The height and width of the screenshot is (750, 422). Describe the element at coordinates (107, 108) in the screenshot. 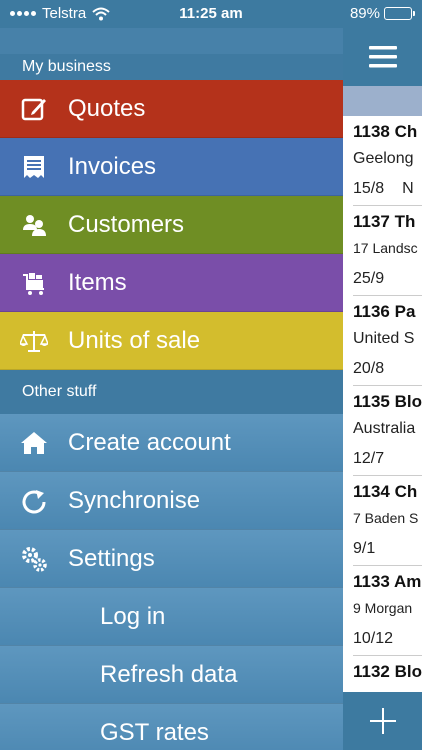

I see `menu-item-label: Quotes` at that location.